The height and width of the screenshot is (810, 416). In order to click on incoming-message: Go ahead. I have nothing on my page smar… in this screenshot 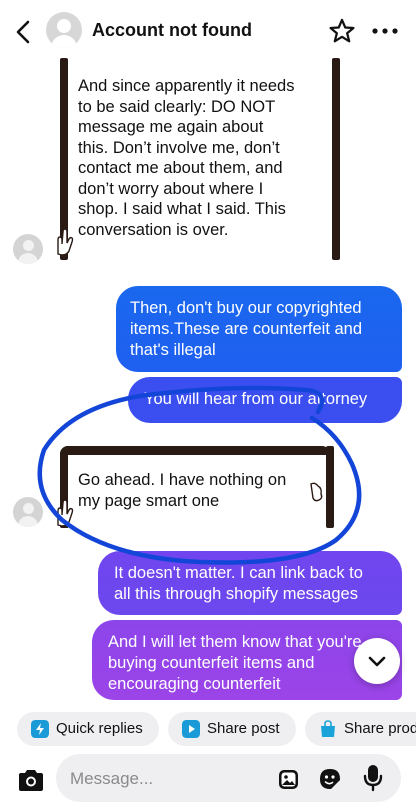, I will do `click(197, 487)`.